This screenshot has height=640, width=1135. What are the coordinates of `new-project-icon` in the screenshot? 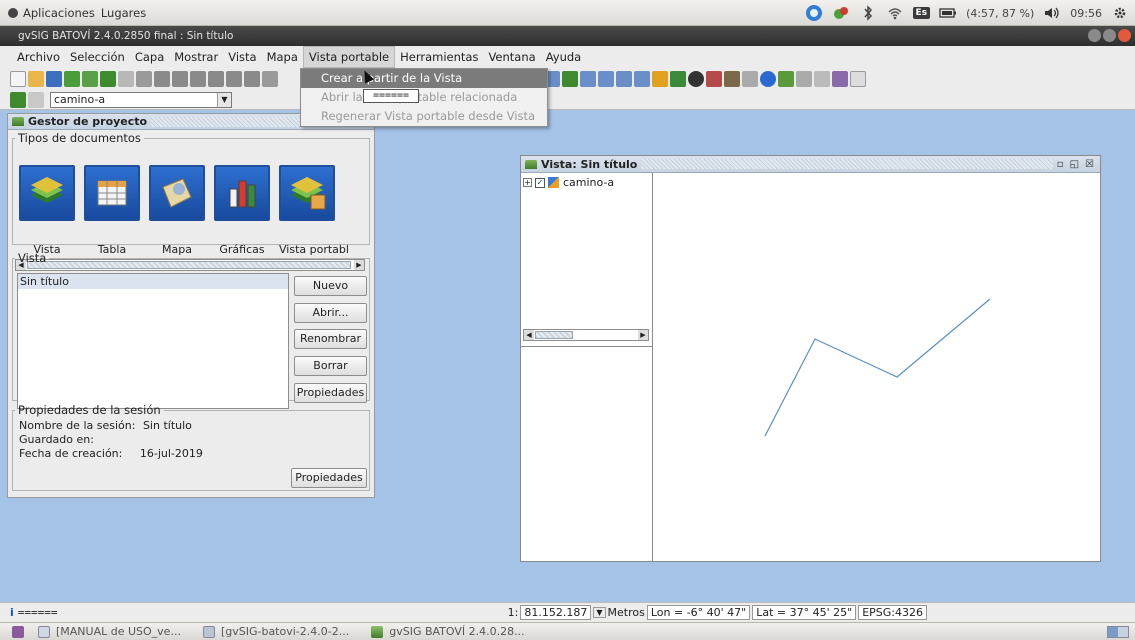 It's located at (18, 79).